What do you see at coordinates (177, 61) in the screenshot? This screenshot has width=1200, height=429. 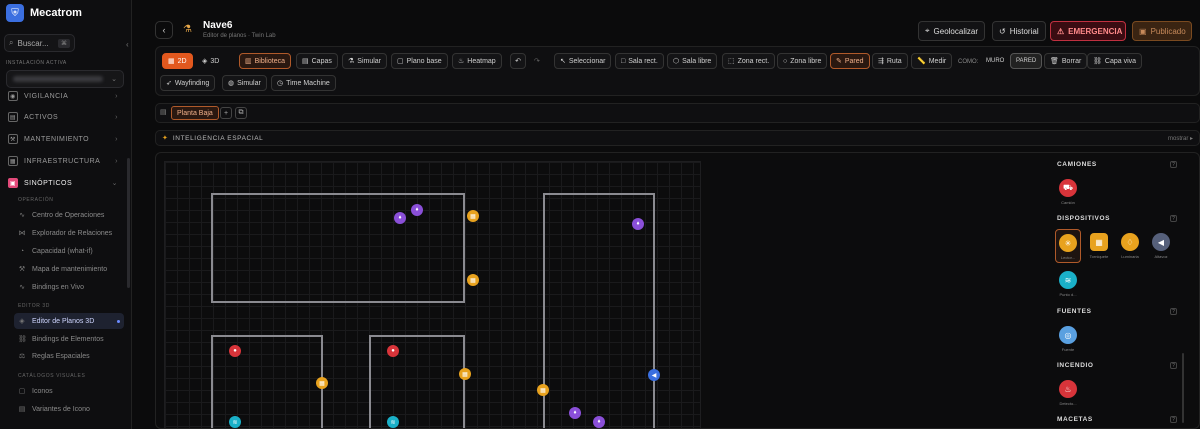 I see `mode-2d-button: ▦ 2D` at bounding box center [177, 61].